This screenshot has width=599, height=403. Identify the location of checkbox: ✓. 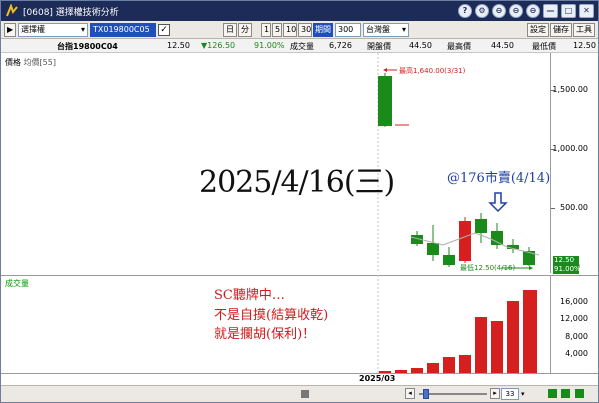
(164, 29).